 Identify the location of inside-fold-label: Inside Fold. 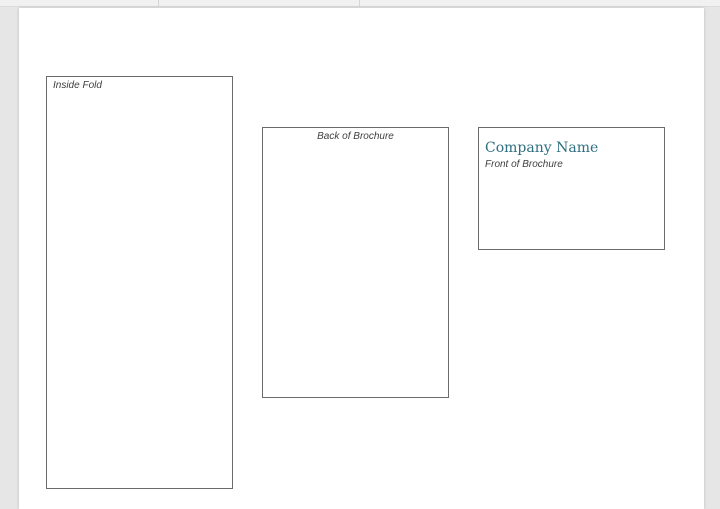
(77, 85).